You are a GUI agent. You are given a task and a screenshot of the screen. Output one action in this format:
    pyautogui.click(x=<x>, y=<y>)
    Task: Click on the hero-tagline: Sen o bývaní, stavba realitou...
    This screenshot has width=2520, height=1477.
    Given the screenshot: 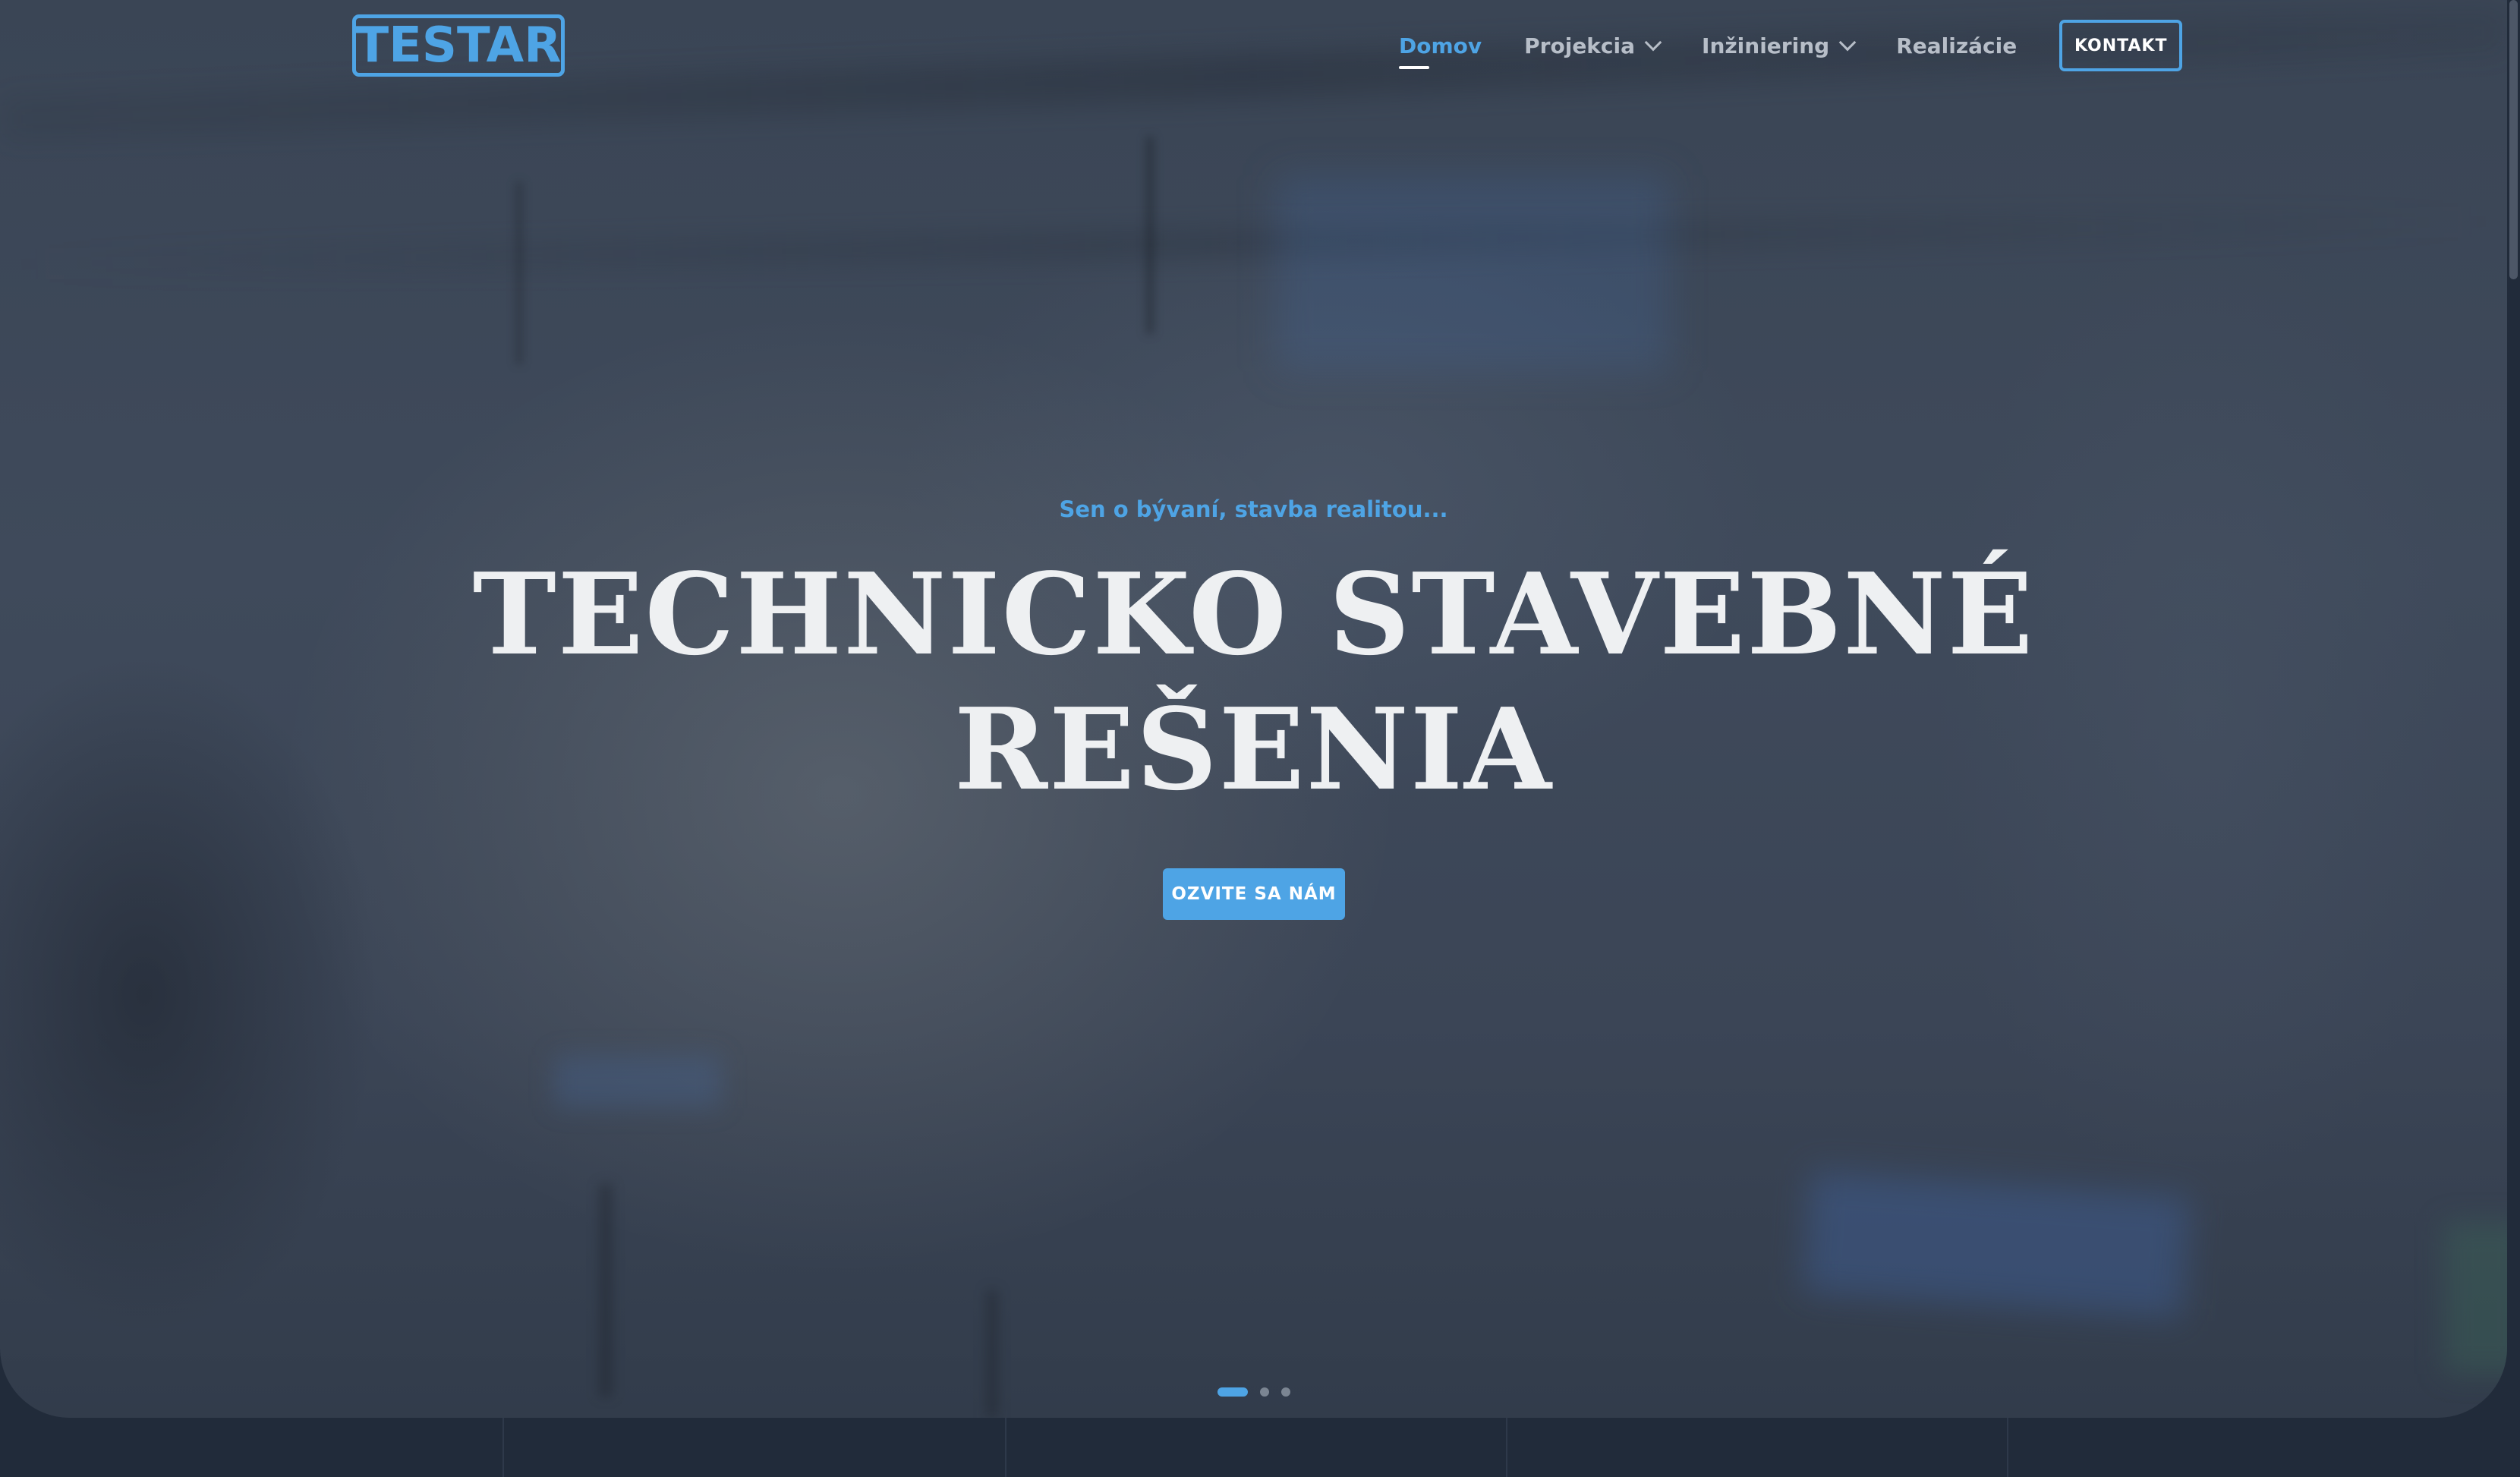 What is the action you would take?
    pyautogui.click(x=1253, y=509)
    